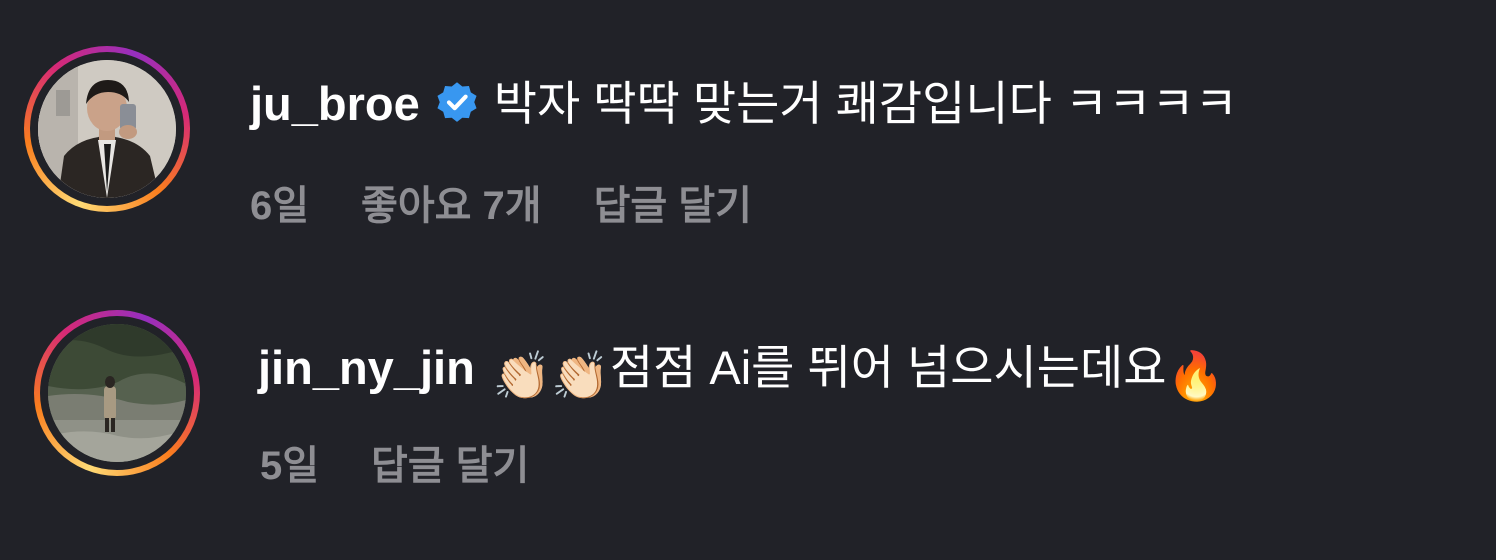  Describe the element at coordinates (457, 103) in the screenshot. I see `verified-badge-icon` at that location.